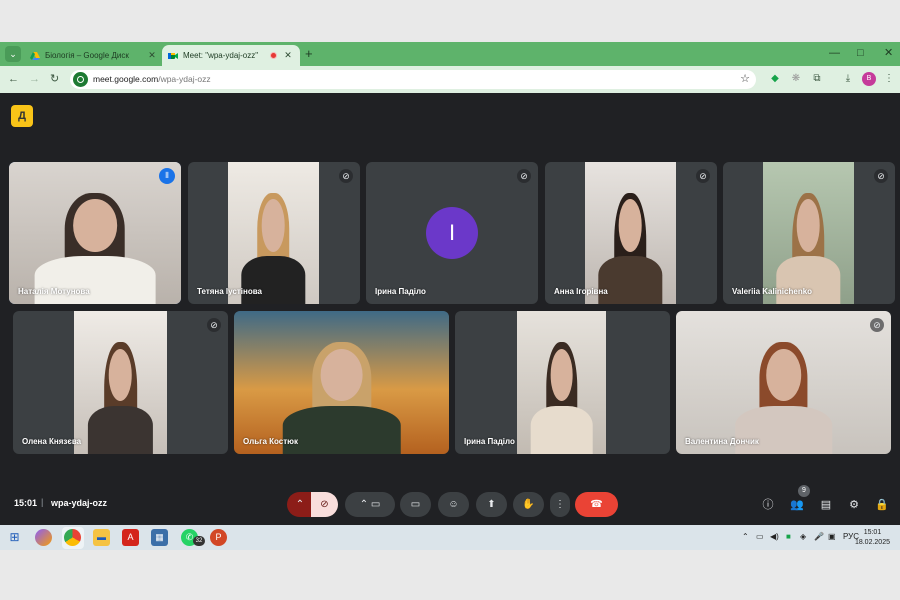 This screenshot has width=900, height=600. I want to click on volume-icon: ◀), so click(774, 536).